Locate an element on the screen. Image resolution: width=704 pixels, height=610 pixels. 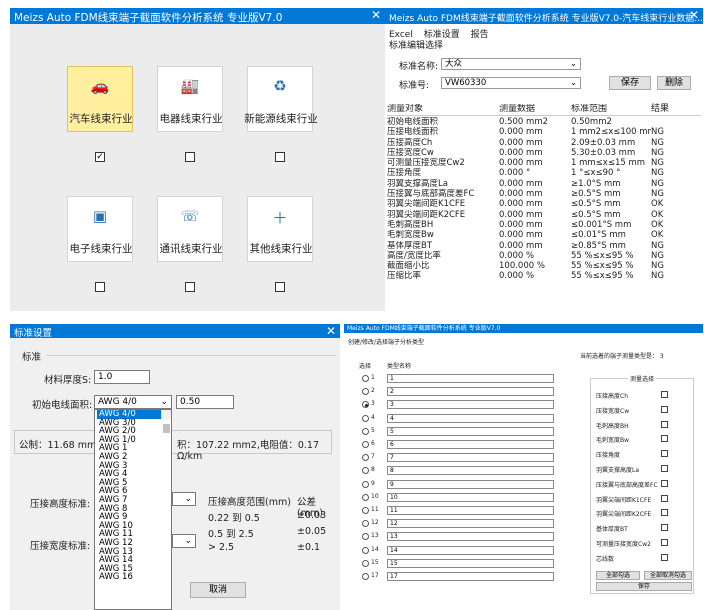
col-name: 类型名称 is located at coordinates (399, 366).